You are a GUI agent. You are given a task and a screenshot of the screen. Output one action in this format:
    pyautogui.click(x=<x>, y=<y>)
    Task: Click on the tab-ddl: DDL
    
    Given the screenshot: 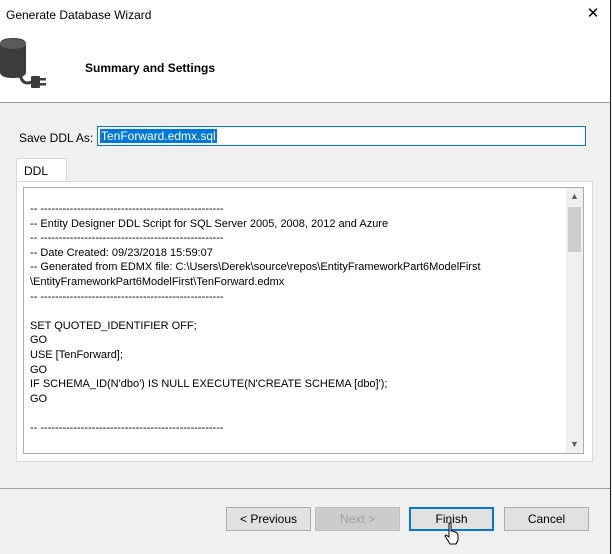 What is the action you would take?
    pyautogui.click(x=41, y=170)
    